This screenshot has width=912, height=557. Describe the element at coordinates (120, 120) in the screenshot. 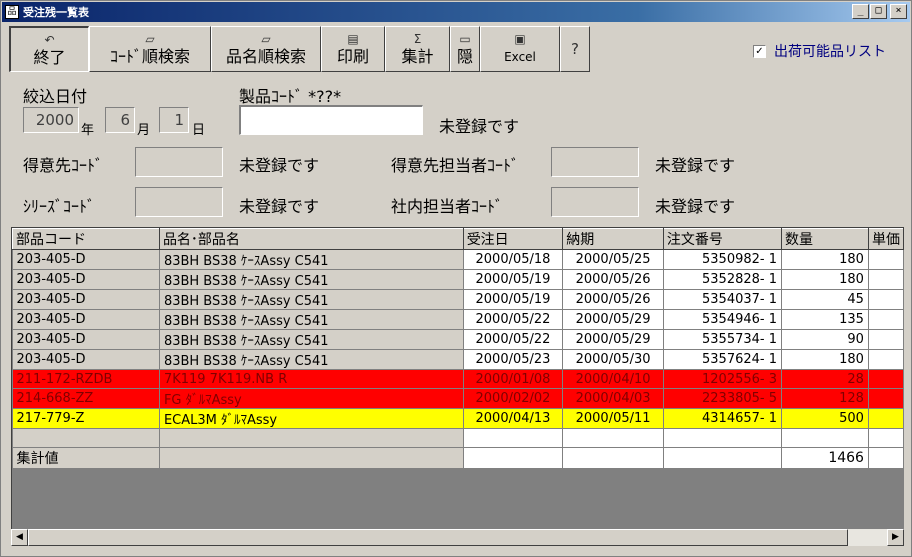

I see `month-field: 6` at that location.